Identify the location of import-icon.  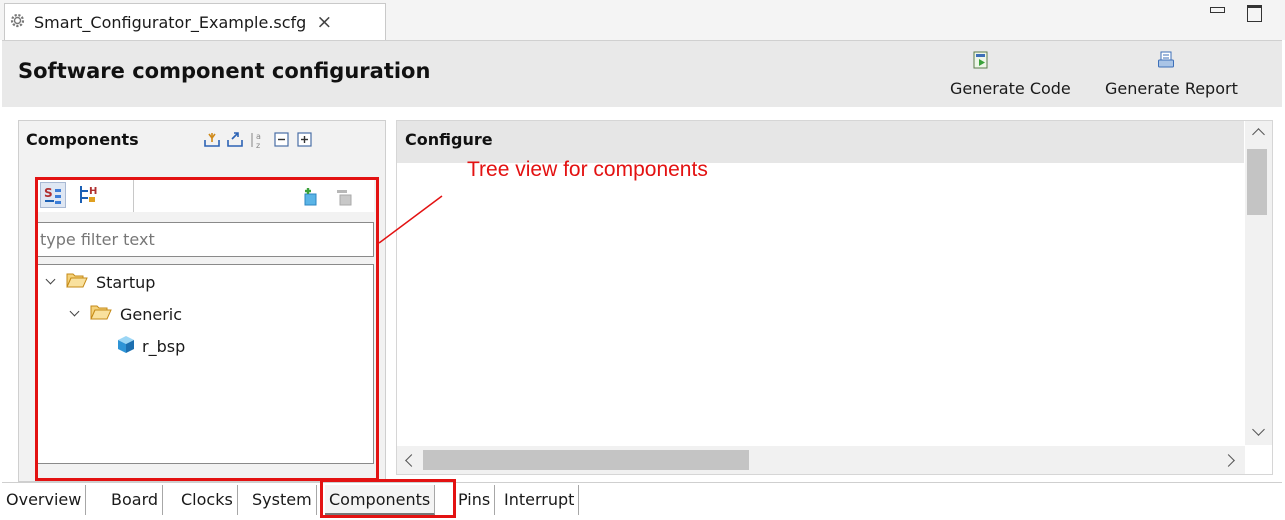
(212, 140).